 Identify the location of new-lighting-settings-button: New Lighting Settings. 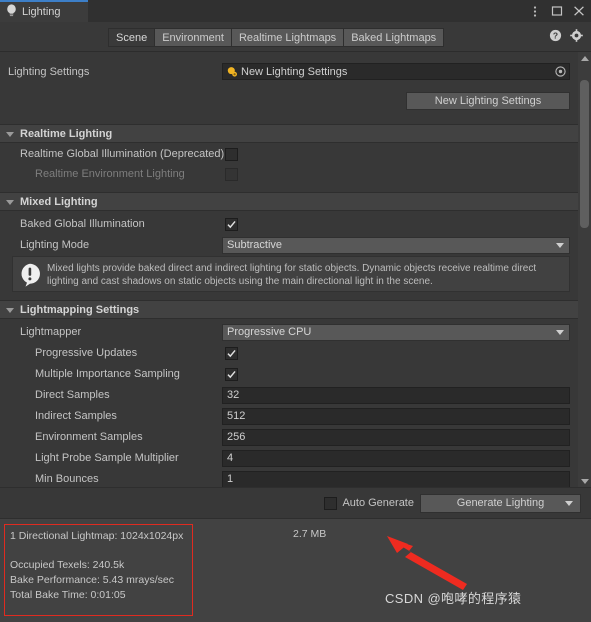
(488, 101).